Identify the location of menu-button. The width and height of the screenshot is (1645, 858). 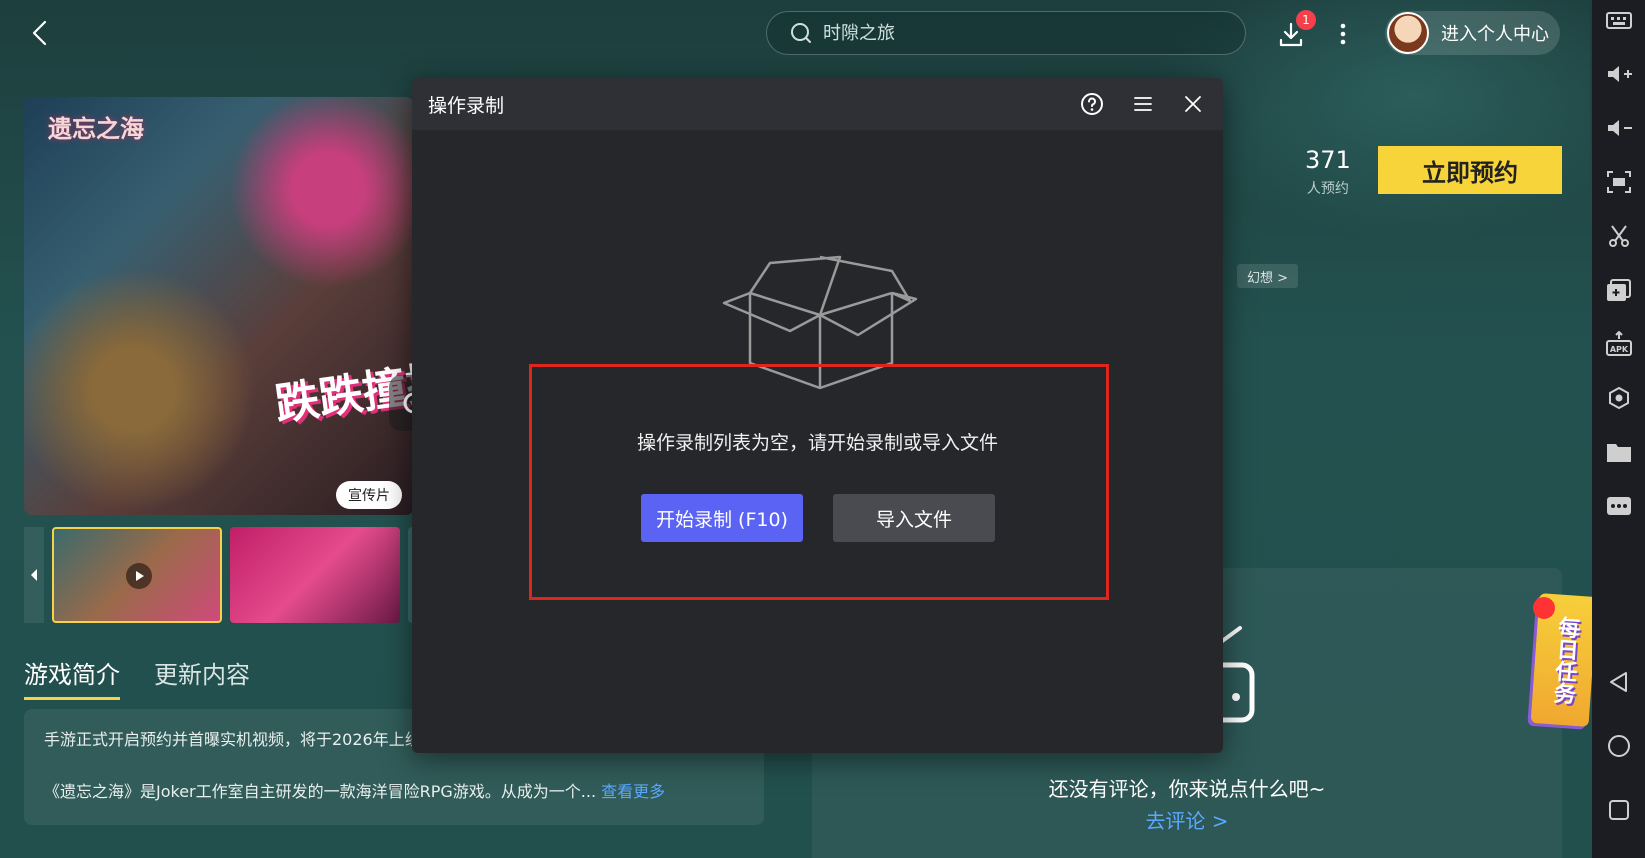
(1143, 104).